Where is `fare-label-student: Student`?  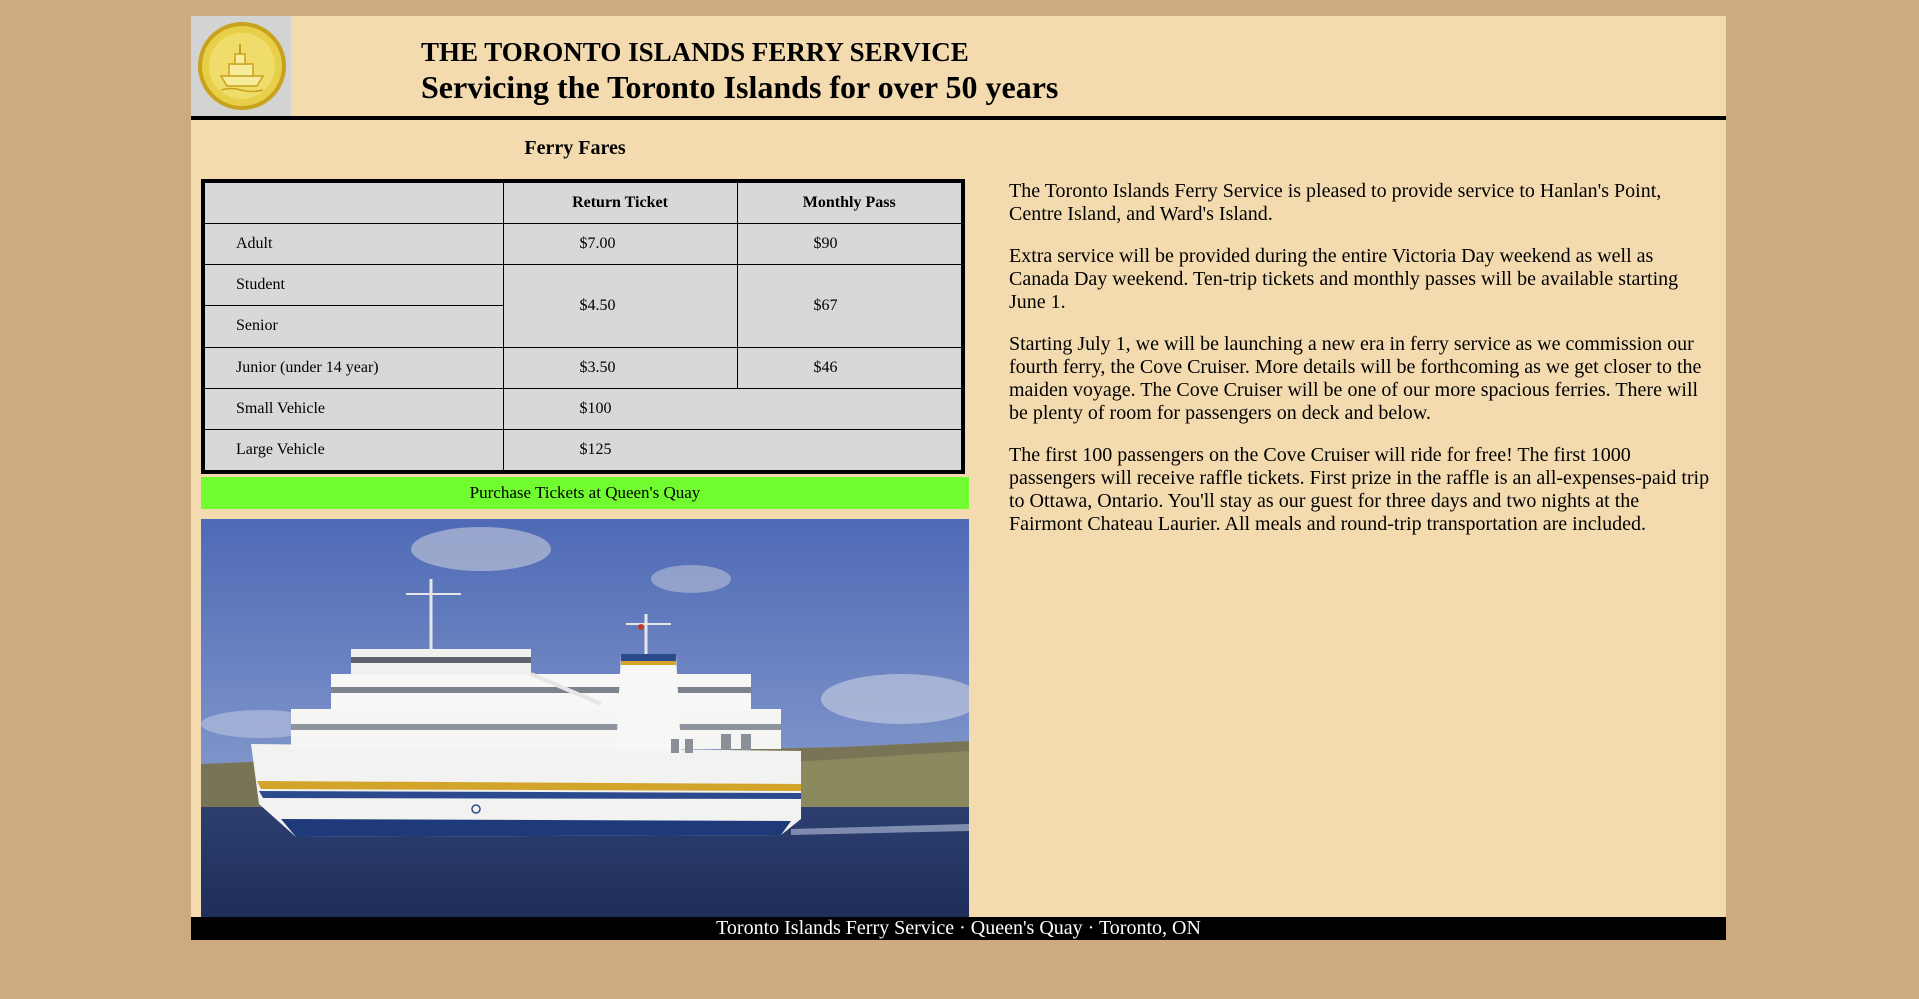 fare-label-student: Student is located at coordinates (354, 285).